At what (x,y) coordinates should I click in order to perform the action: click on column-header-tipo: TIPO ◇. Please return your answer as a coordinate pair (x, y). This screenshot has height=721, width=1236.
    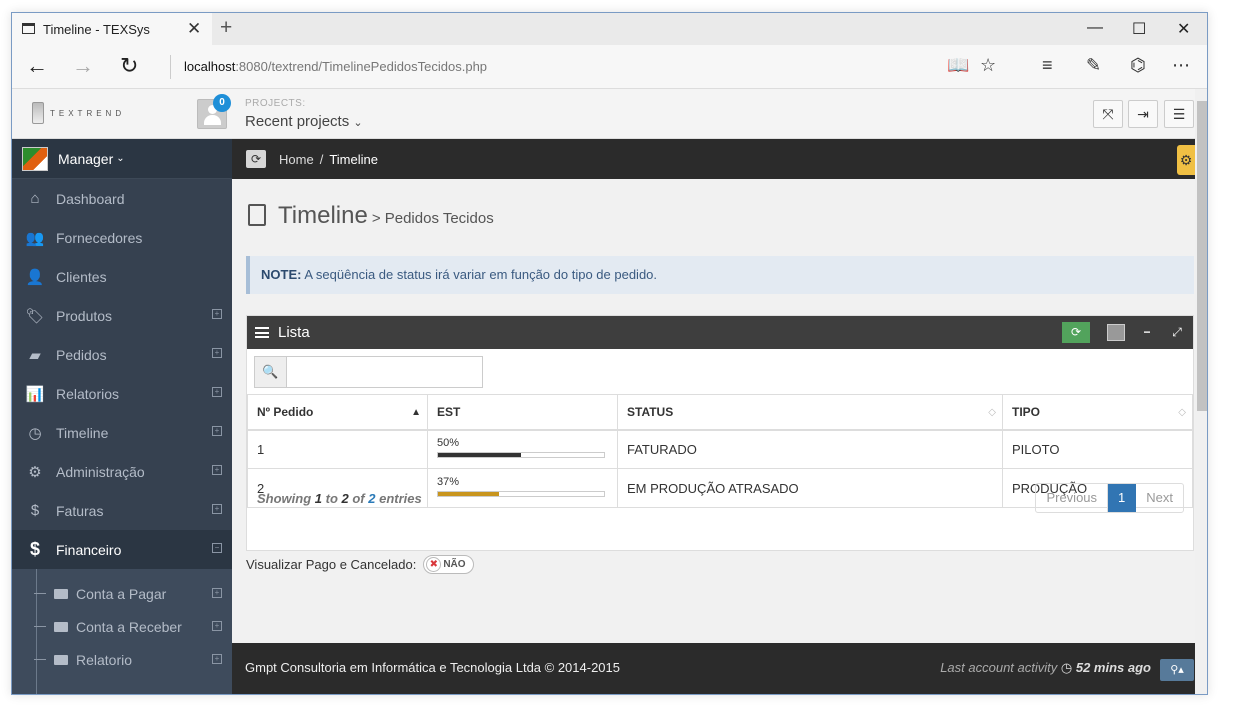
    Looking at the image, I should click on (1097, 412).